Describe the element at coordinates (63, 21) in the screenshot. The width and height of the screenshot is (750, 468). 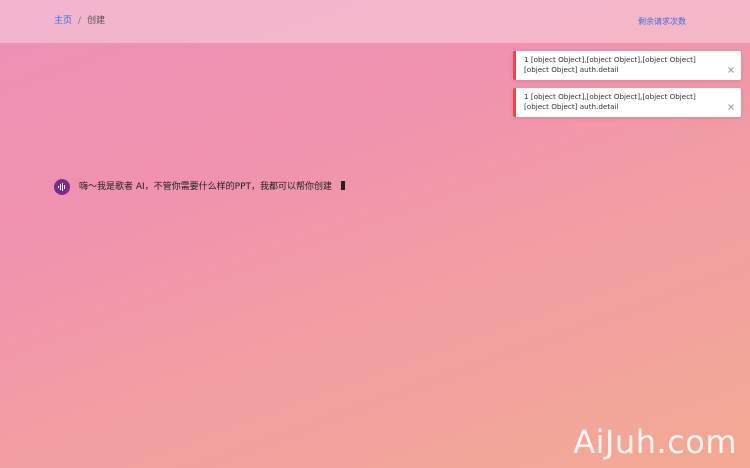
I see `breadcrumb-home-link: 主页` at that location.